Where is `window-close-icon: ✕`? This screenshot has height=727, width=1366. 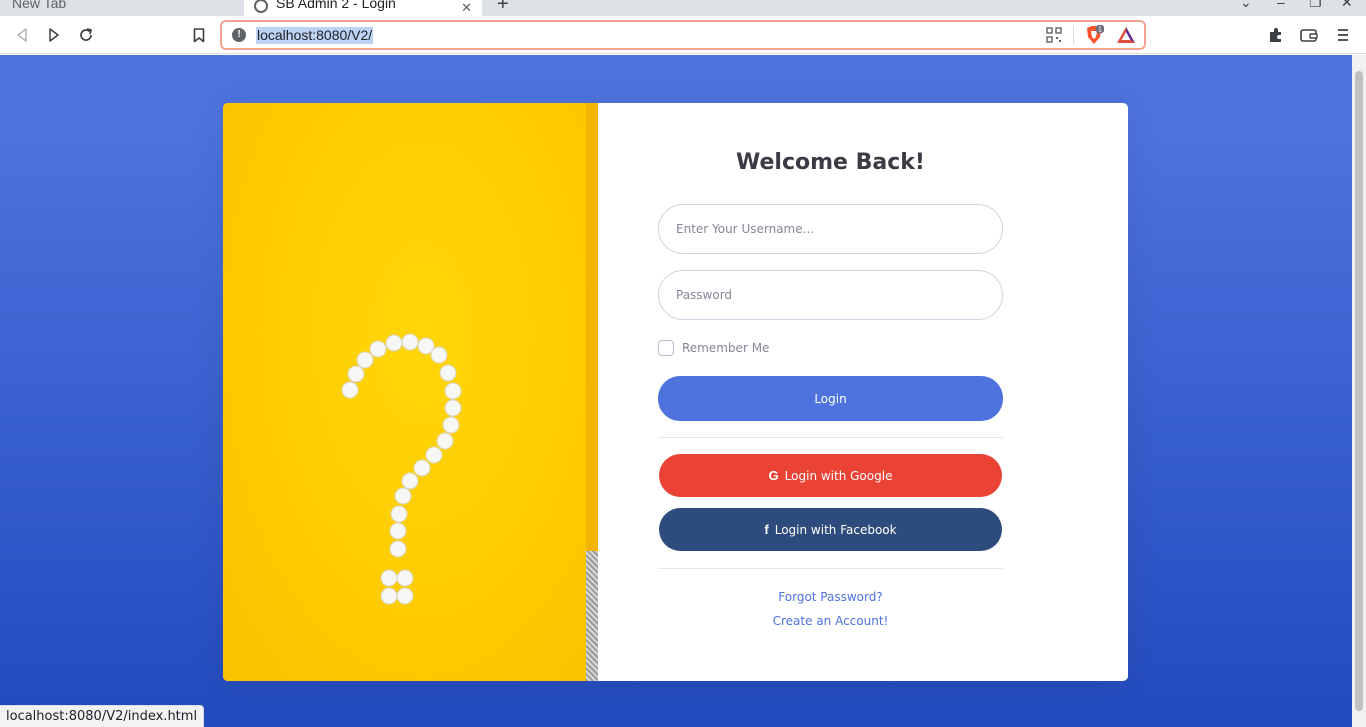 window-close-icon: ✕ is located at coordinates (1347, 5).